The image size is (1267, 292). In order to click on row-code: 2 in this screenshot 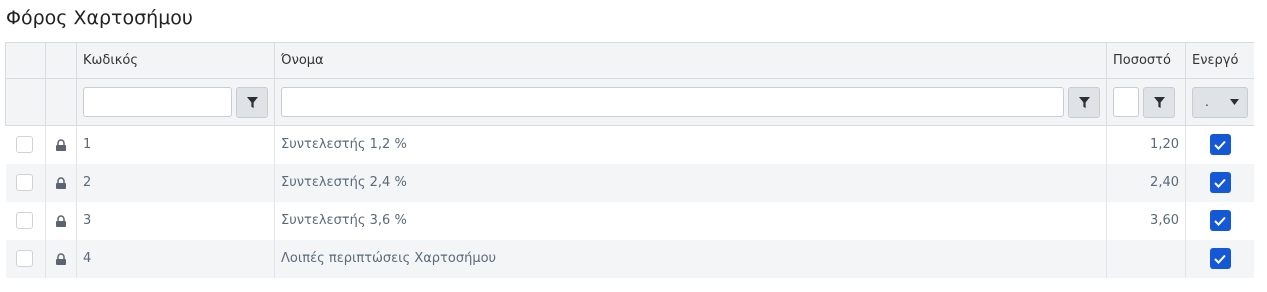, I will do `click(175, 182)`.